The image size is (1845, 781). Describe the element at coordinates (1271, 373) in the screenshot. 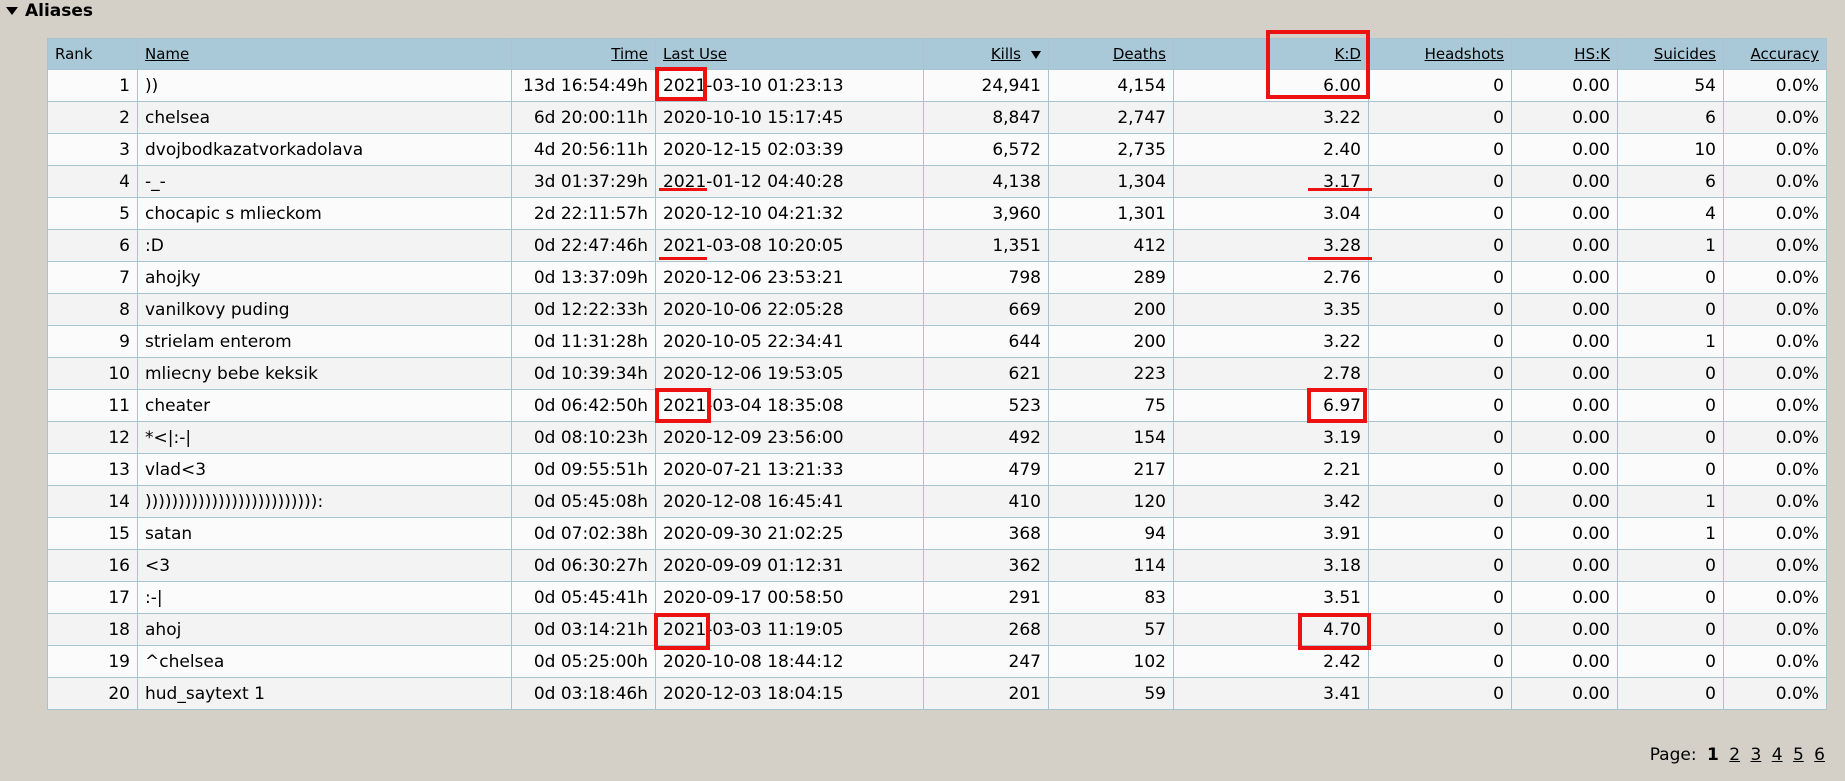

I see `cell-kd: 2.78` at that location.